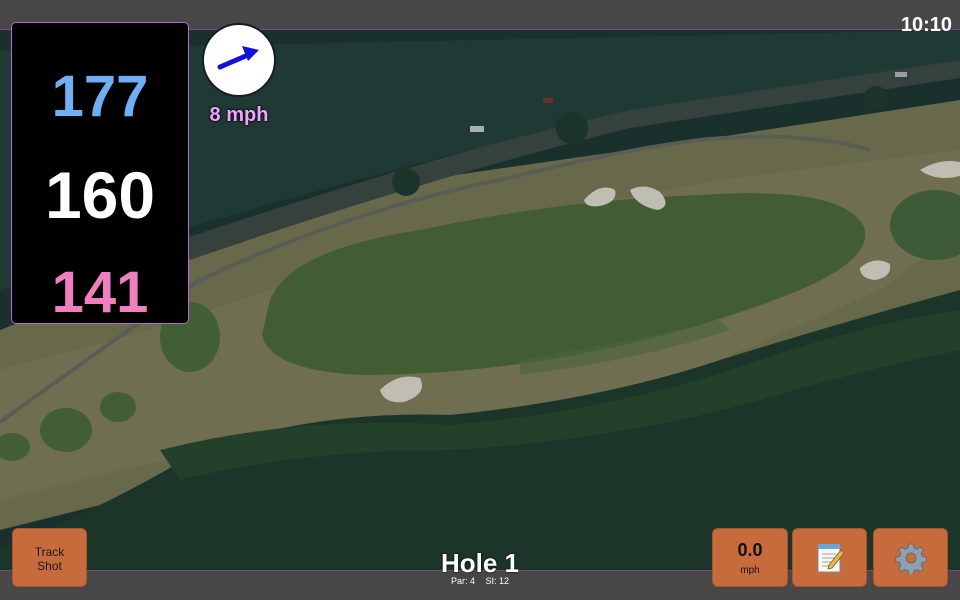 The width and height of the screenshot is (960, 600). What do you see at coordinates (497, 581) in the screenshot?
I see `hole-stroke-index: SI: 12` at bounding box center [497, 581].